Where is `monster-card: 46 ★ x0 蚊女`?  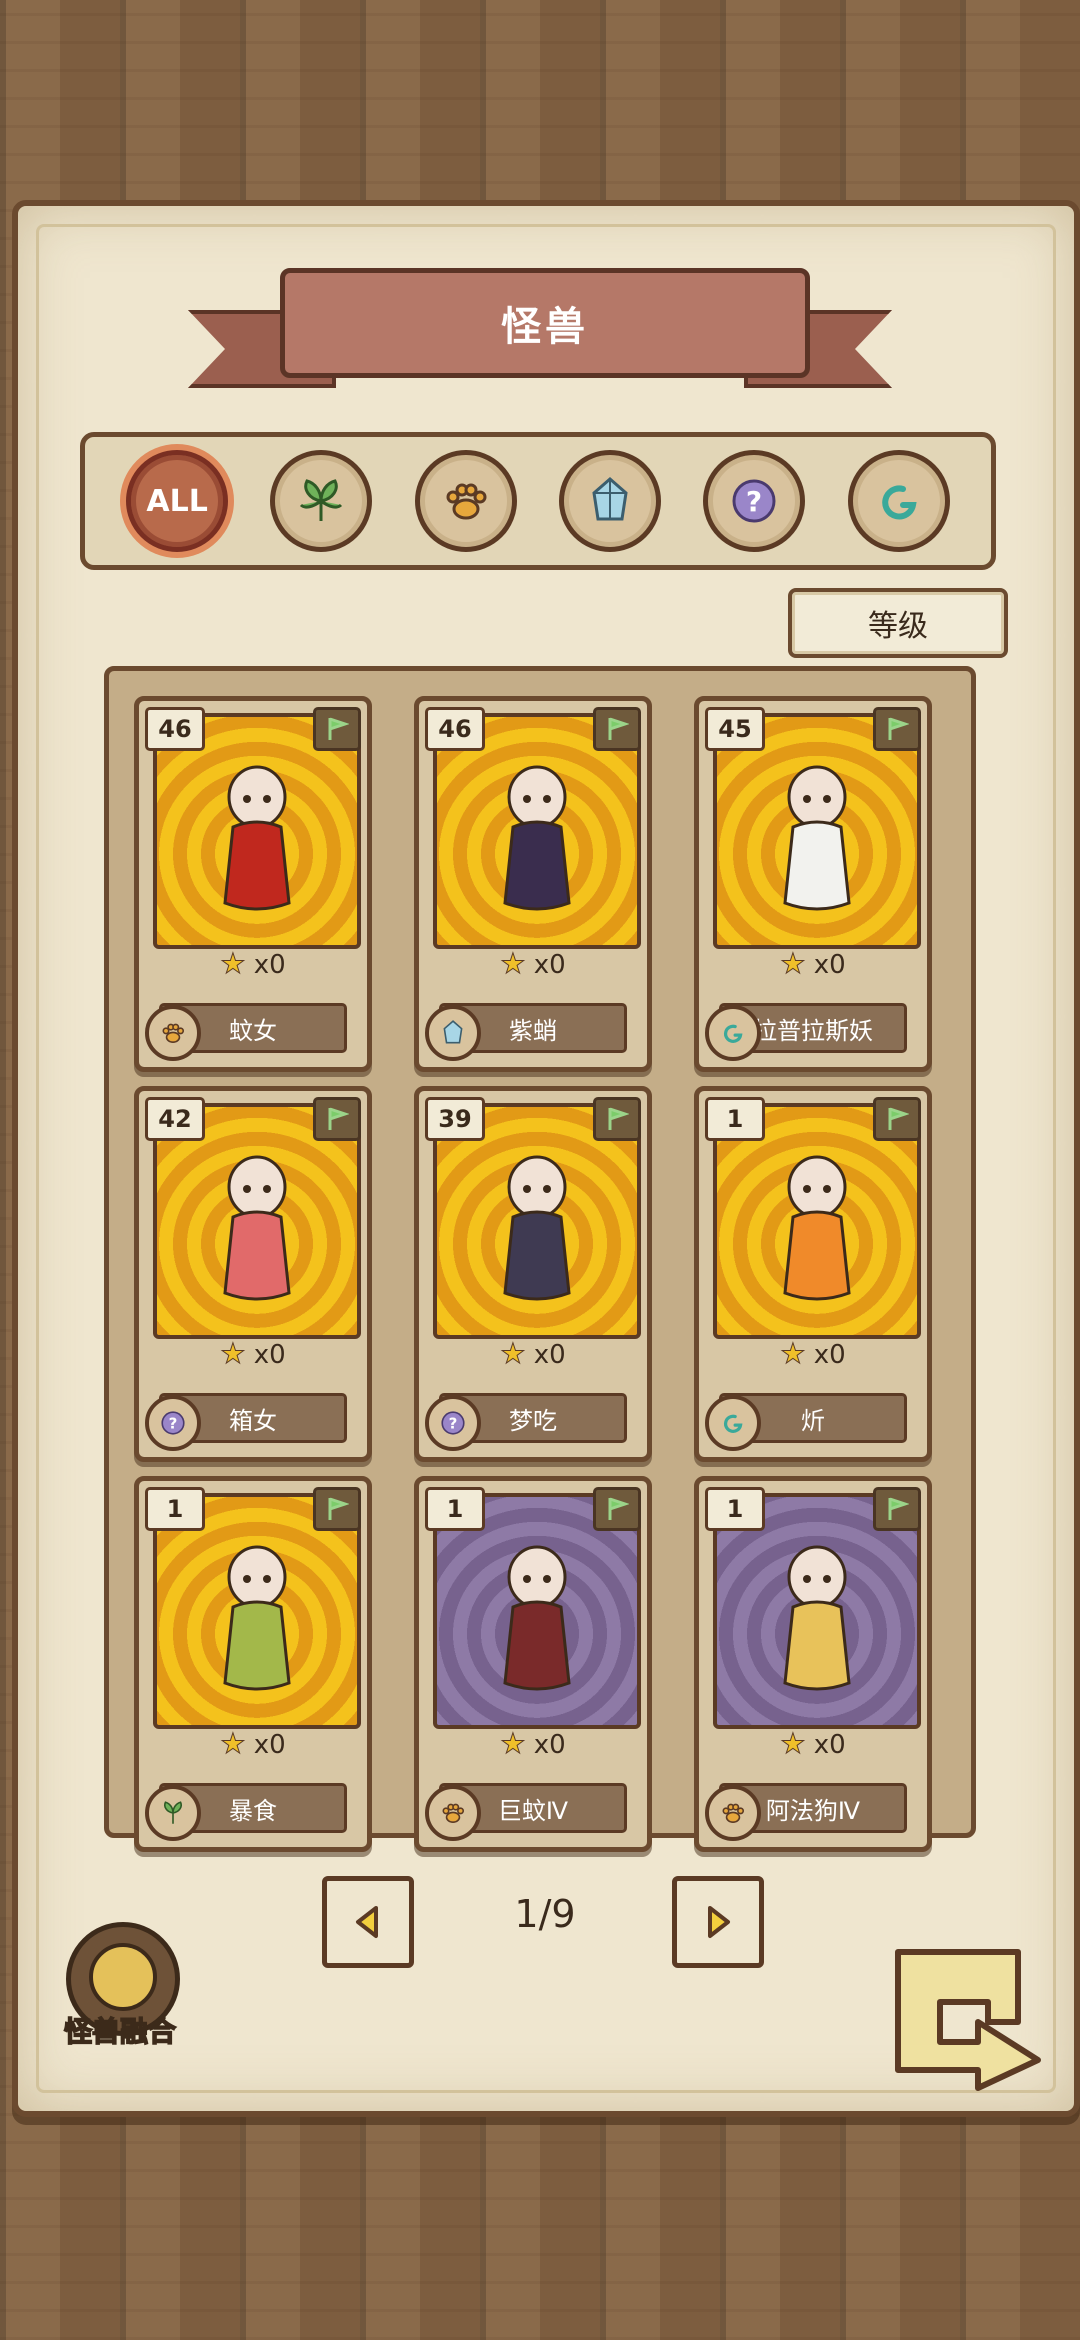 monster-card: 46 ★ x0 蚊女 is located at coordinates (253, 884).